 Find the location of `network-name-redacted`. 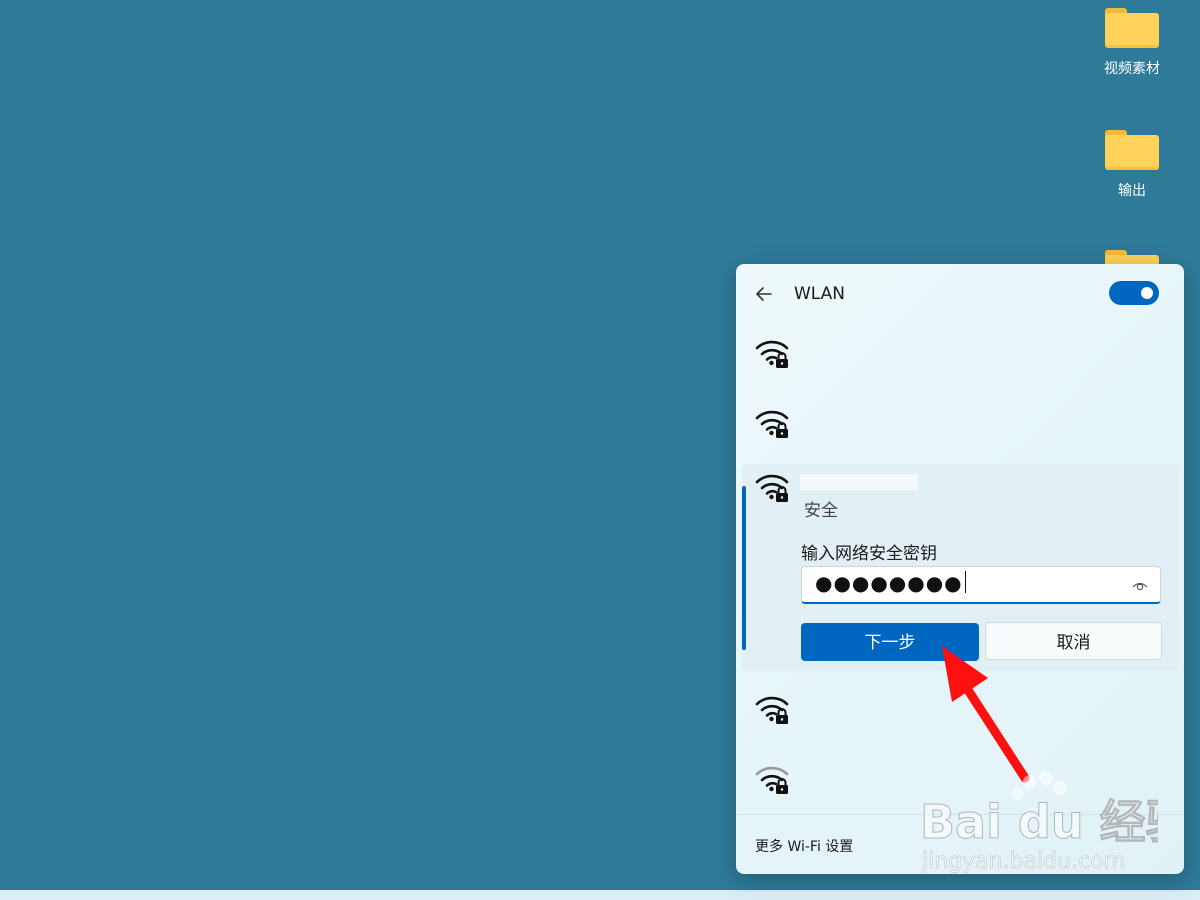

network-name-redacted is located at coordinates (859, 482).